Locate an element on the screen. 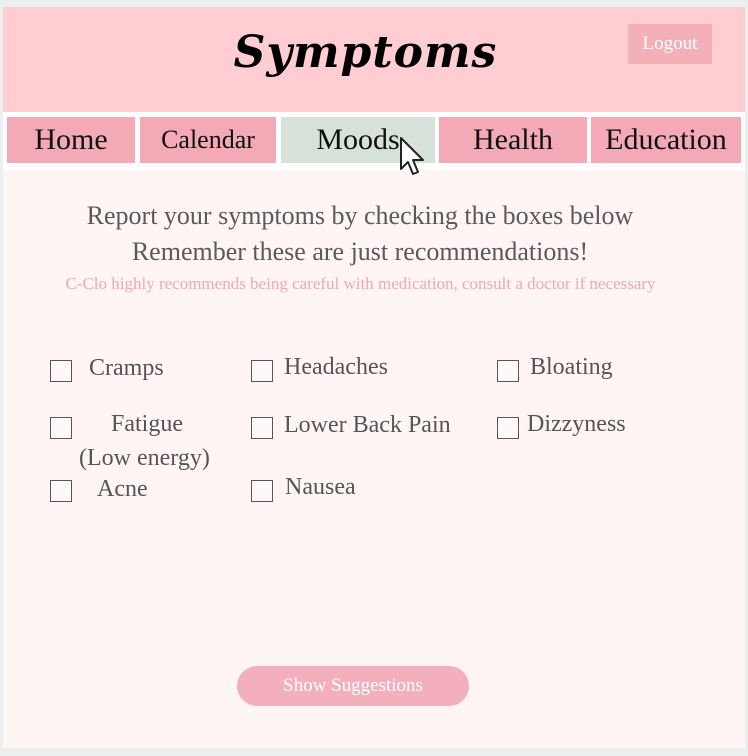  mouse-pointer-icon is located at coordinates (412, 156).